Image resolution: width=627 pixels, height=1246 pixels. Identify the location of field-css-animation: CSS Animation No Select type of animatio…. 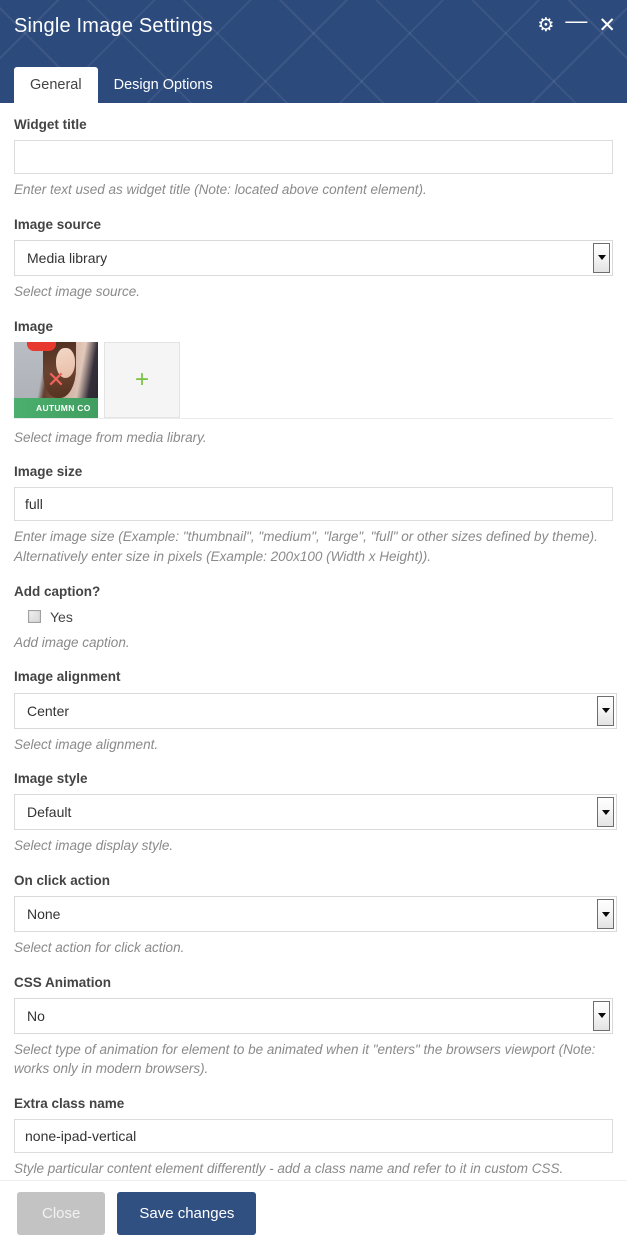
(313, 1027).